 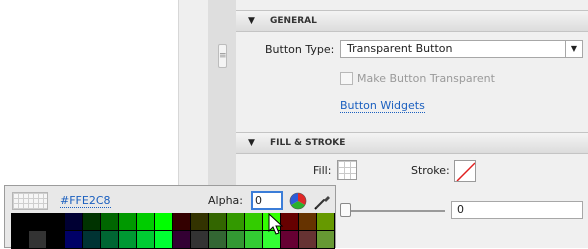 What do you see at coordinates (347, 170) in the screenshot?
I see `fill-swatch` at bounding box center [347, 170].